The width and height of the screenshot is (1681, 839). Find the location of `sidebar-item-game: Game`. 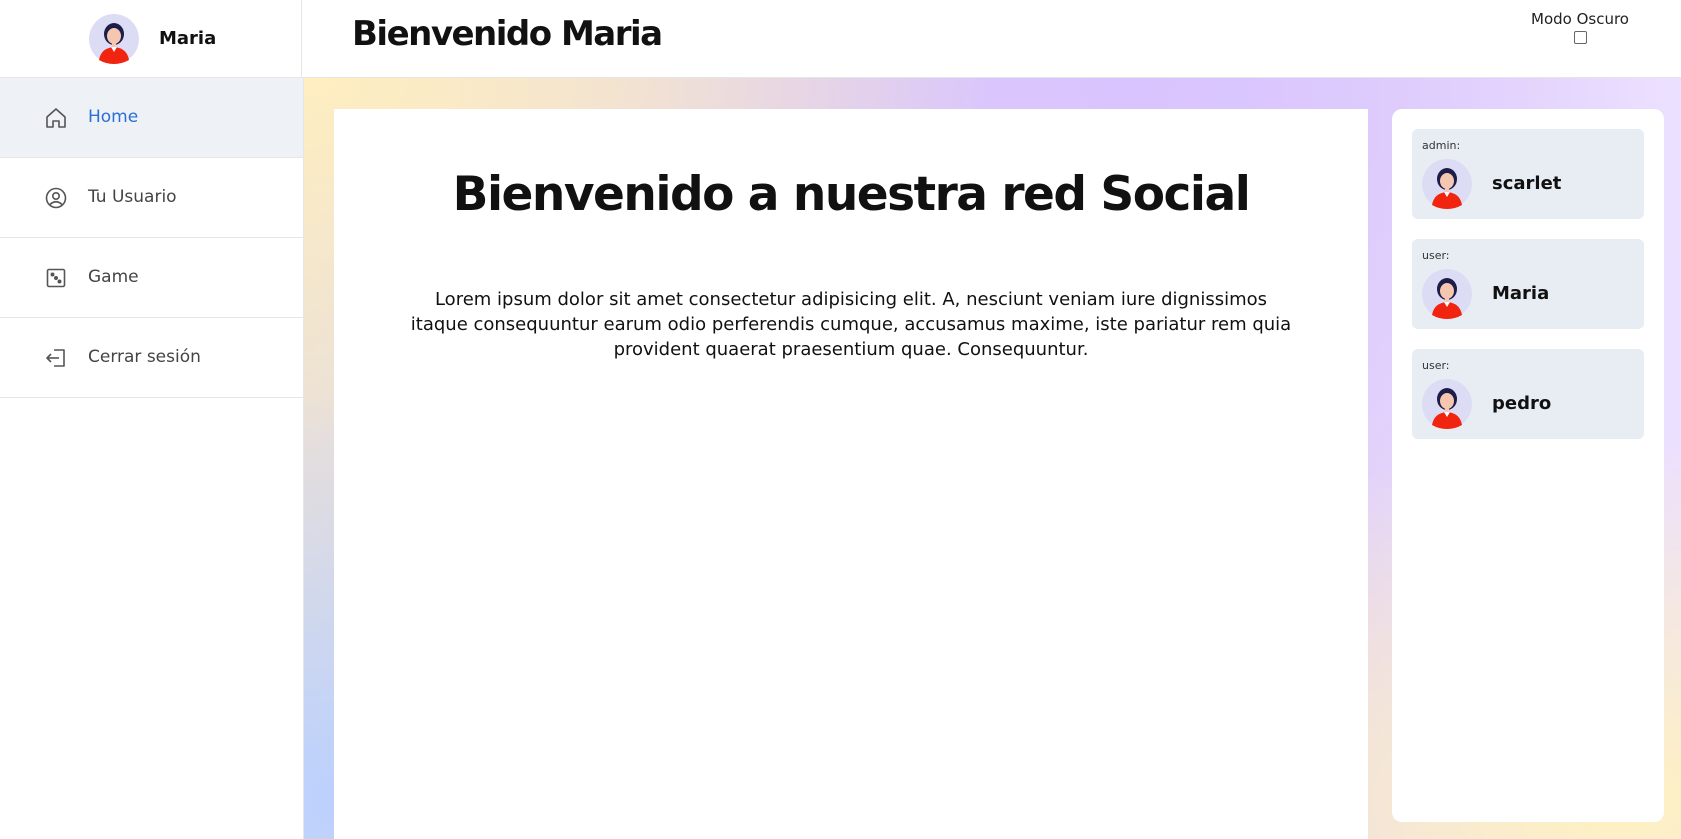

sidebar-item-game: Game is located at coordinates (151, 278).